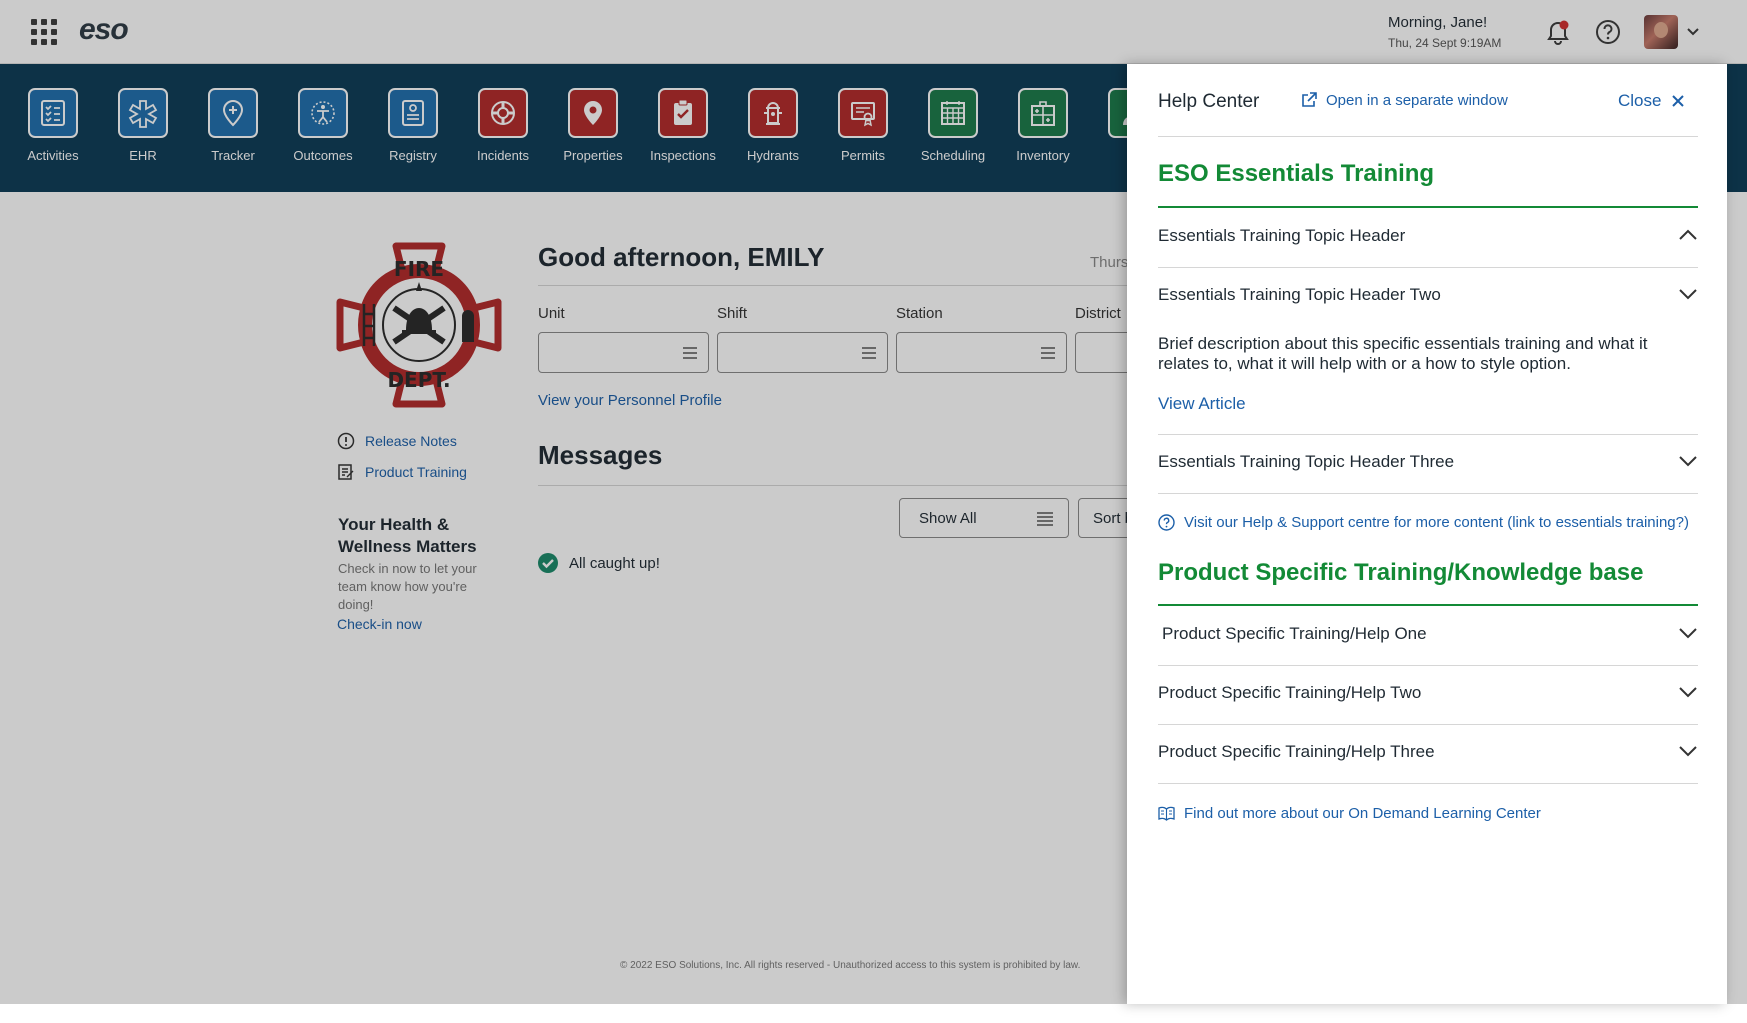 Image resolution: width=1747 pixels, height=1023 pixels. I want to click on accordion-item-product-2: Product Specific Training/Help Two, so click(1428, 694).